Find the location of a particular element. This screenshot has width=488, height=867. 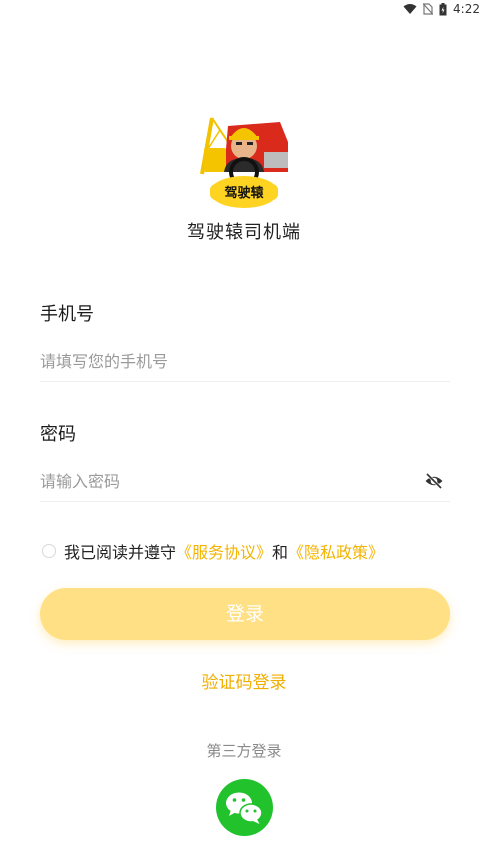

status-time: 4:22 is located at coordinates (466, 9).